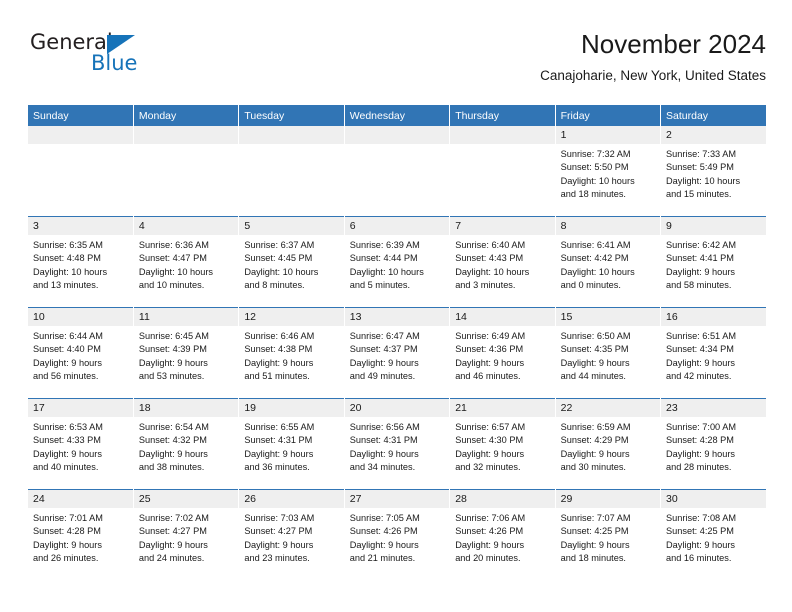  Describe the element at coordinates (595, 154) in the screenshot. I see `sunrise-text: Sunrise: 7:32 AM` at that location.